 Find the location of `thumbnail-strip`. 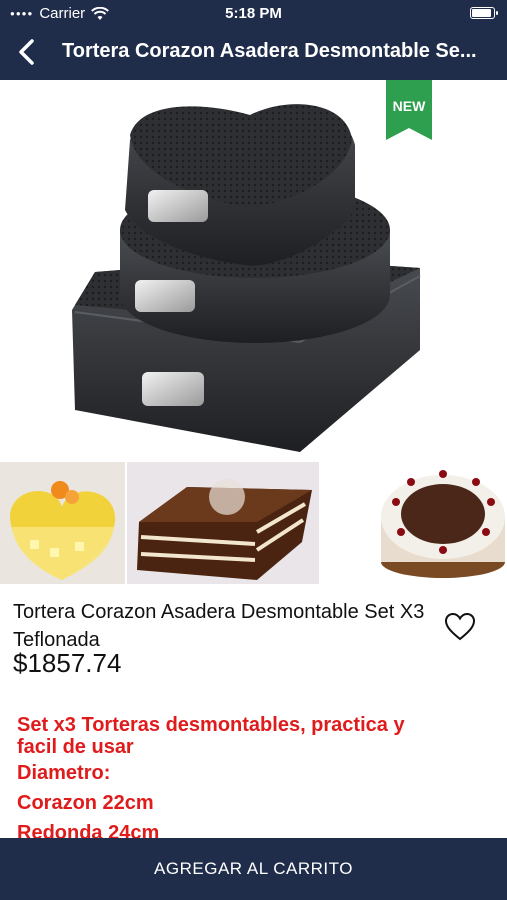

thumbnail-strip is located at coordinates (253, 523).